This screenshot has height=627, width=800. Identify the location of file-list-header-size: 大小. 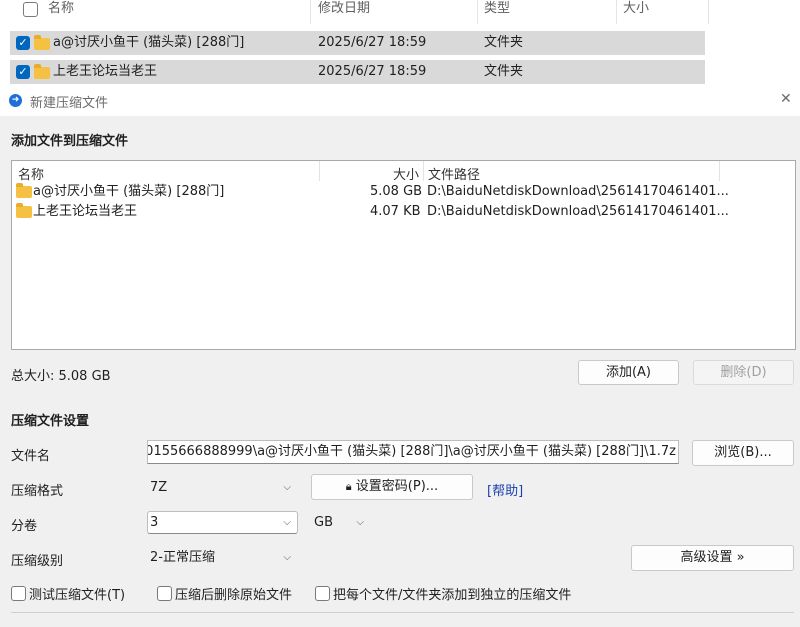
(406, 173).